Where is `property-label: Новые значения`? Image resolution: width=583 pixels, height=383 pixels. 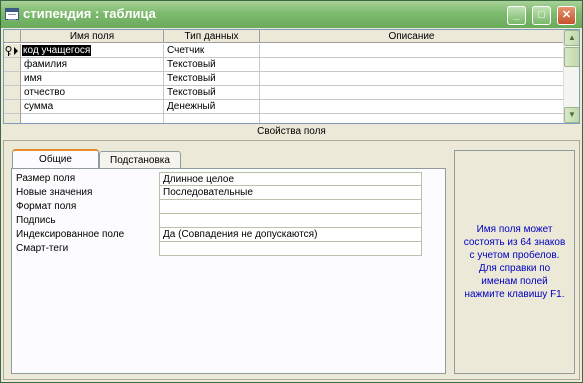 property-label: Новые значения is located at coordinates (54, 192).